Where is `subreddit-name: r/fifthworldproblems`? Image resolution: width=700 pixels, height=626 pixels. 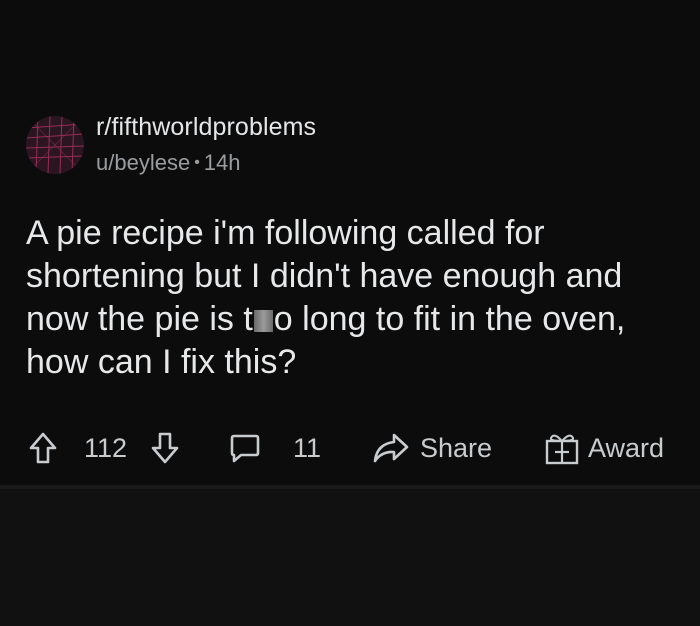 subreddit-name: r/fifthworldproblems is located at coordinates (206, 127).